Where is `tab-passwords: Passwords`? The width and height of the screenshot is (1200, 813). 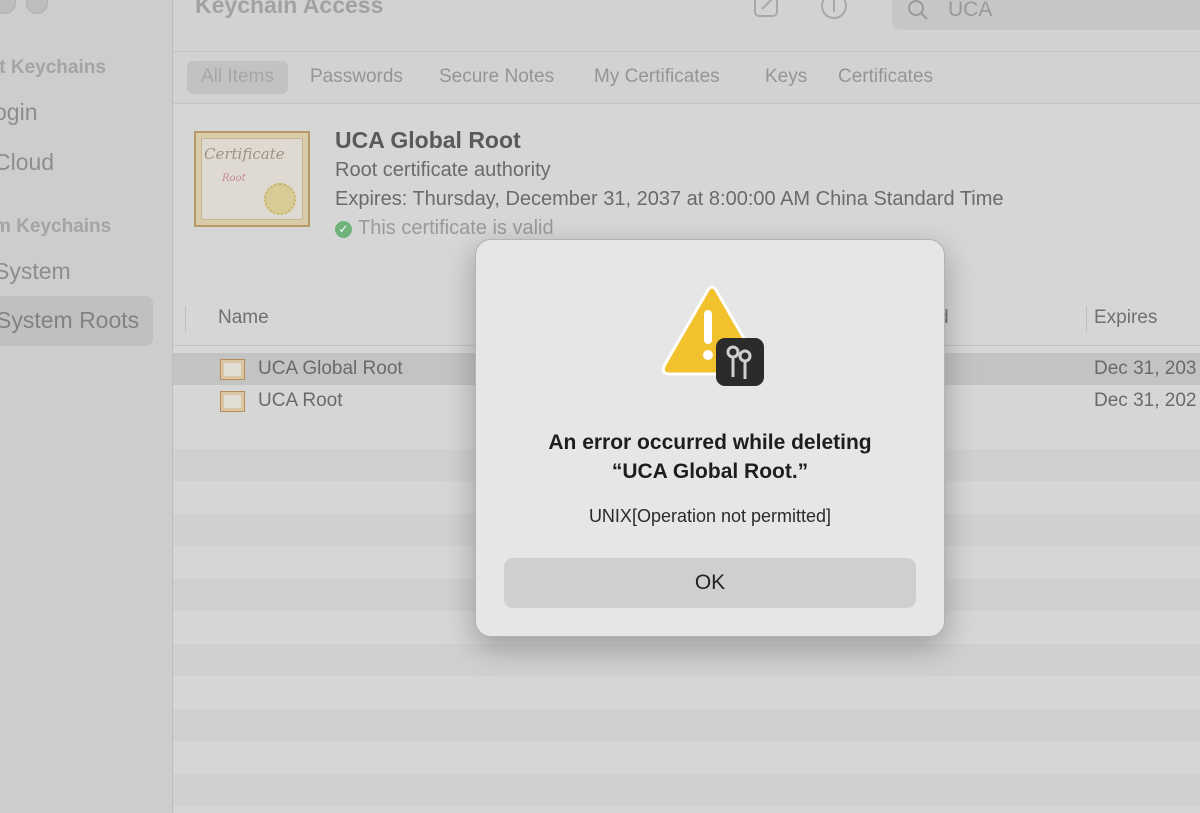
tab-passwords: Passwords is located at coordinates (356, 77).